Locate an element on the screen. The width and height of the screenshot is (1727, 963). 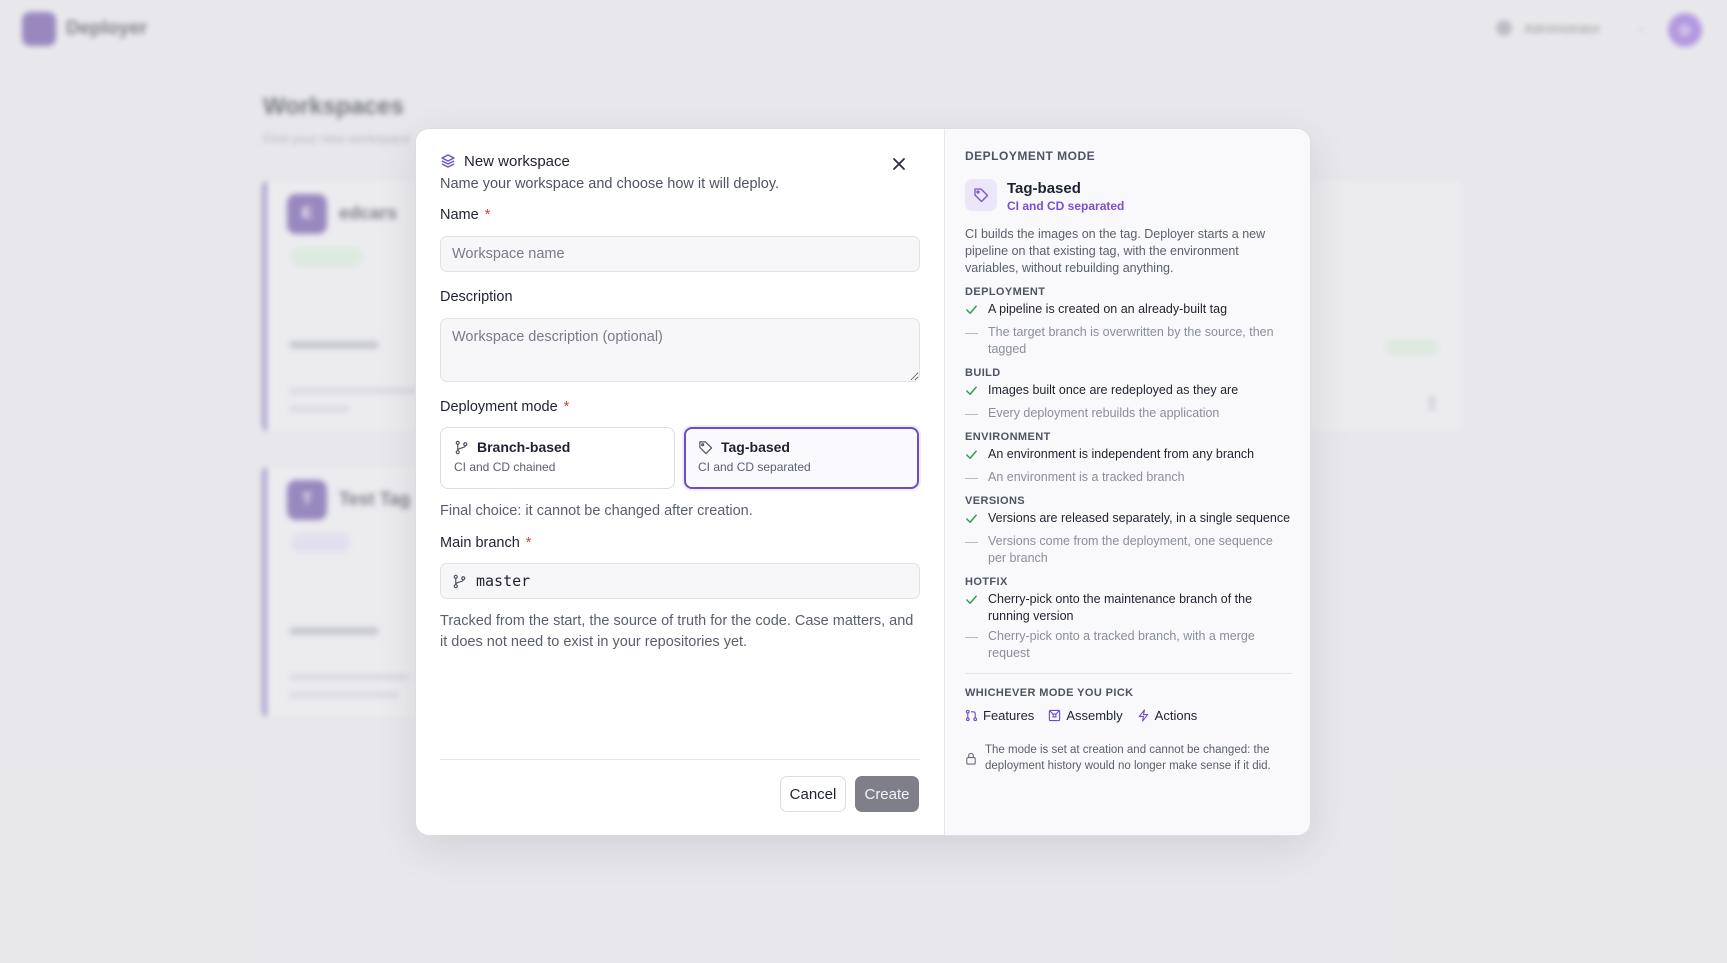
mode-option-subtitle: CI and CD chained is located at coordinates (505, 467).